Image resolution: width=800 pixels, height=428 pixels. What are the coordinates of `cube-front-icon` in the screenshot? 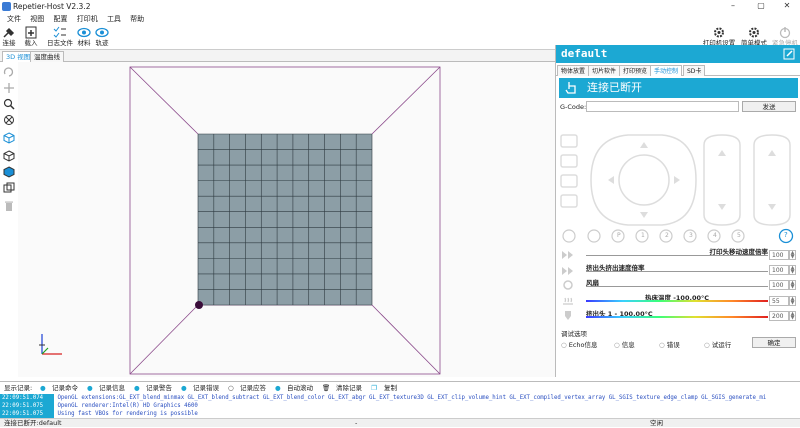 It's located at (9, 138).